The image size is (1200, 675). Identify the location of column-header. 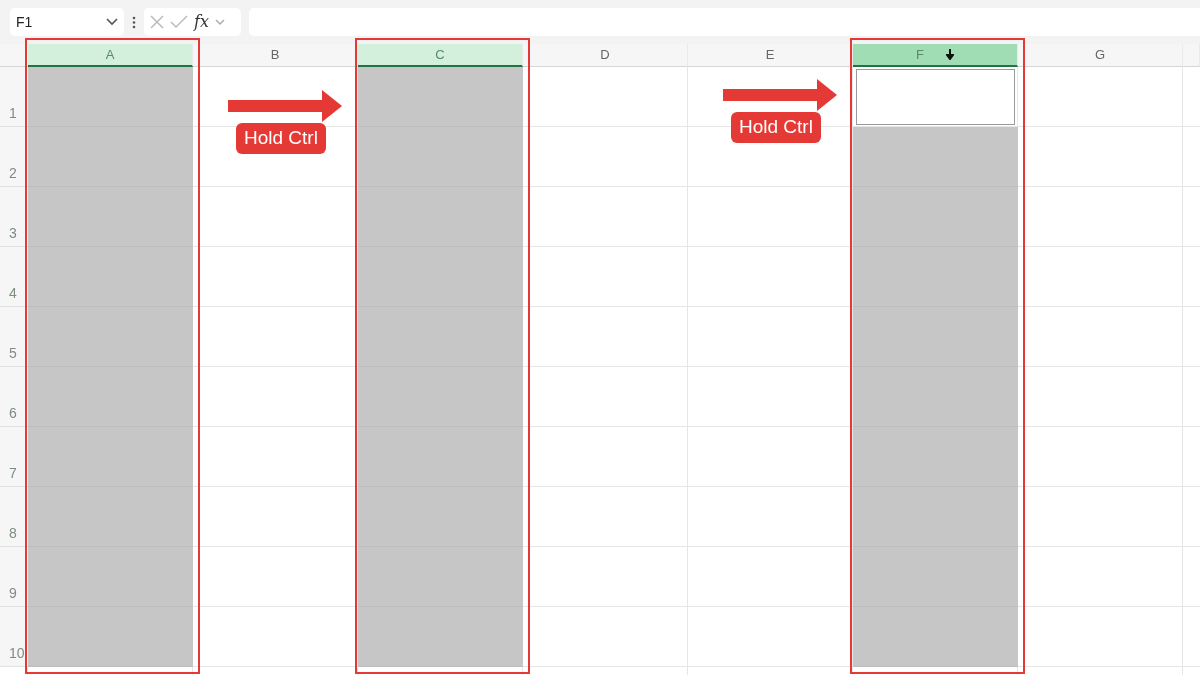
(1191, 55).